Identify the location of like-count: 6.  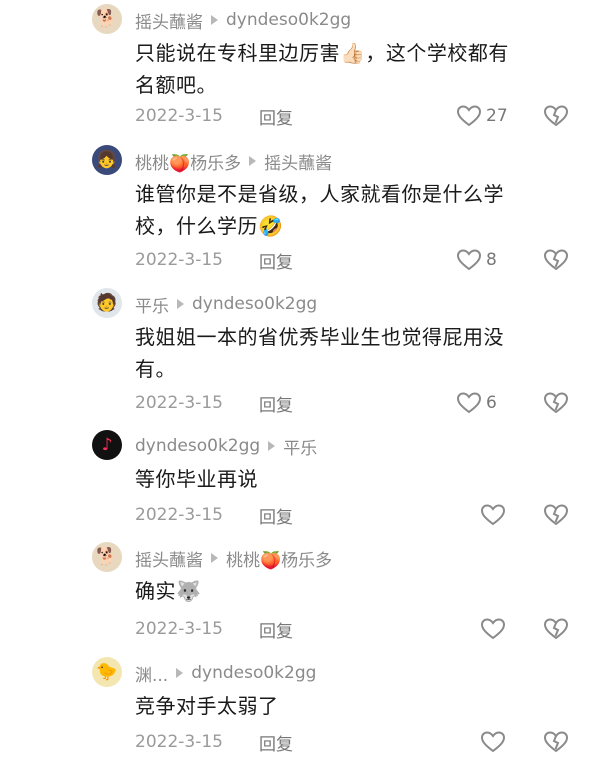
(491, 403).